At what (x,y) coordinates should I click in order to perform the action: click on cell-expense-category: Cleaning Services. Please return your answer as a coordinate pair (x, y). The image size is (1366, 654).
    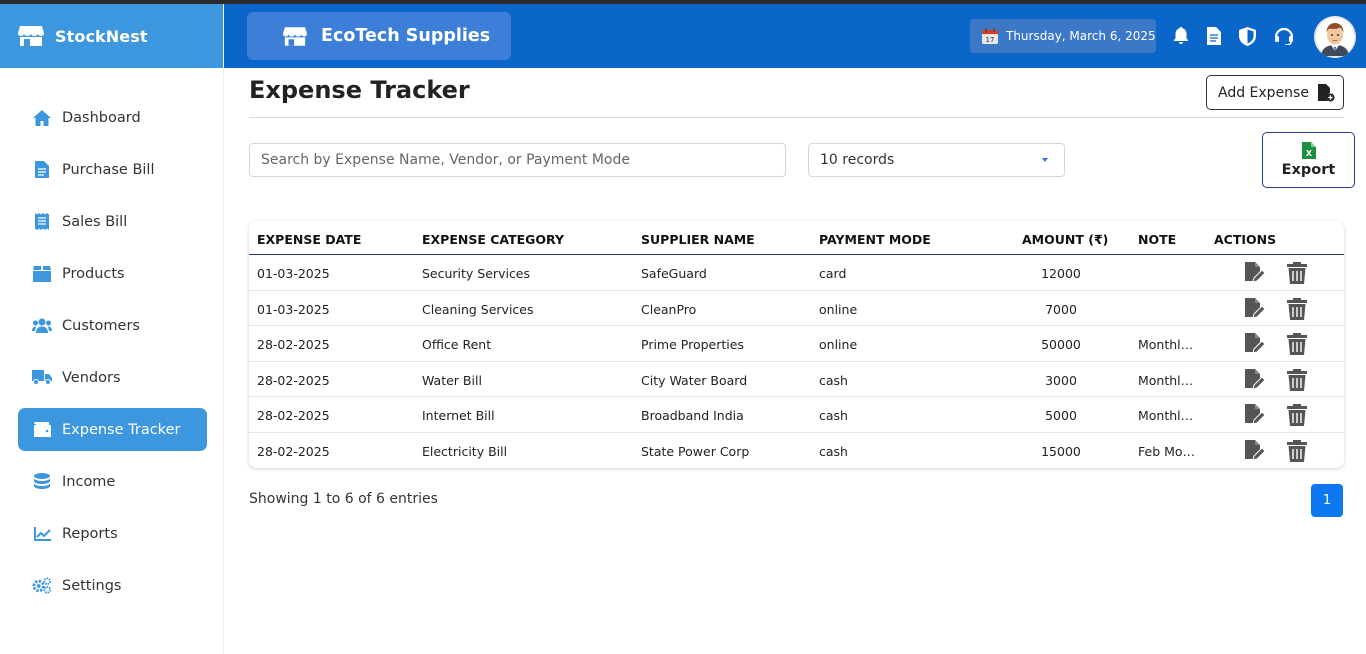
    Looking at the image, I should click on (478, 309).